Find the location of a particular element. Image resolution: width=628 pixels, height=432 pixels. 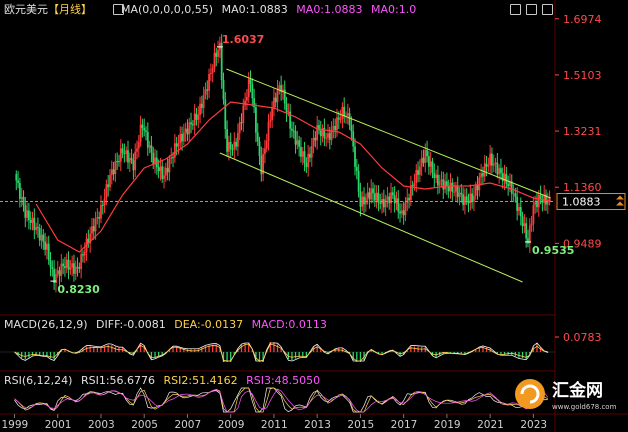

indicator-settings-icon is located at coordinates (118, 9).